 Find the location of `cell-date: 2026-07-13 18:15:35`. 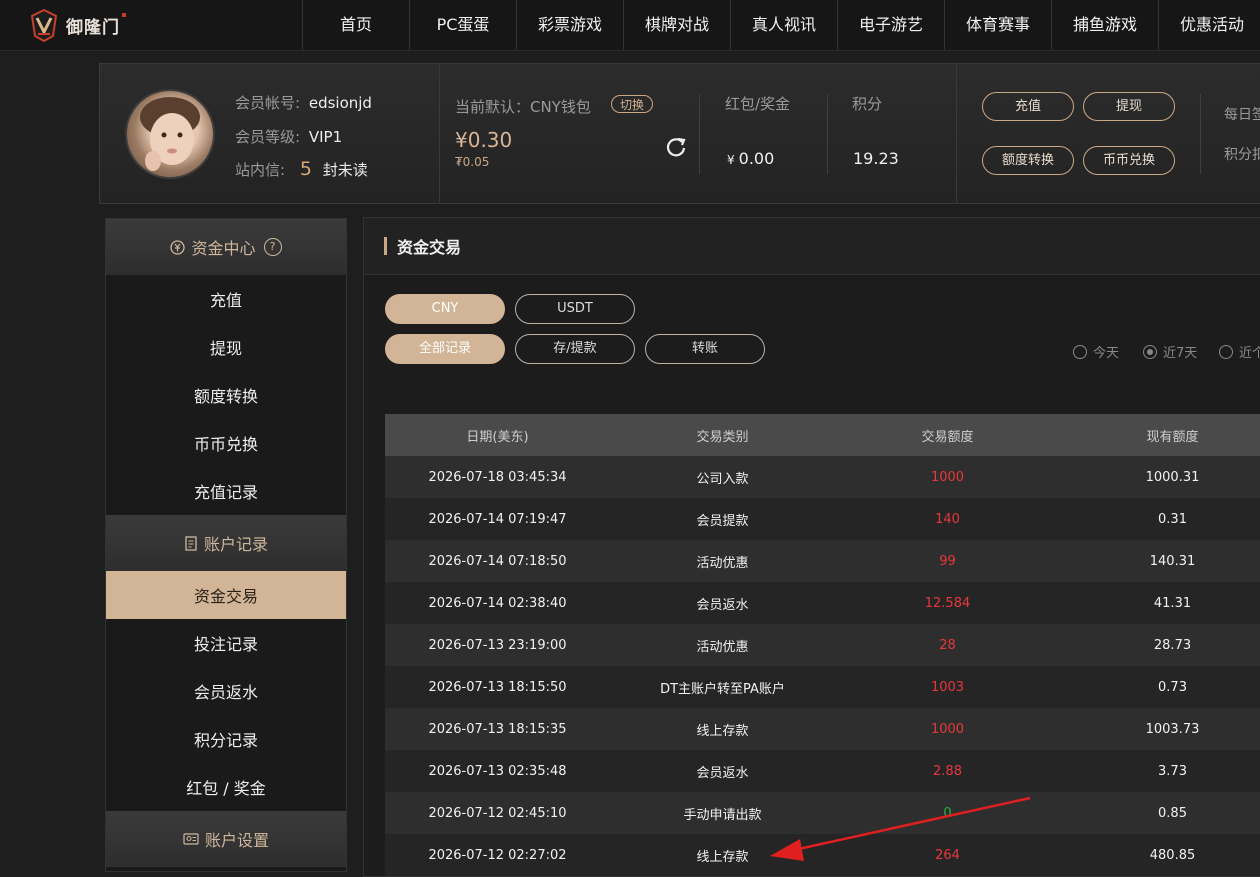

cell-date: 2026-07-13 18:15:35 is located at coordinates (497, 729).